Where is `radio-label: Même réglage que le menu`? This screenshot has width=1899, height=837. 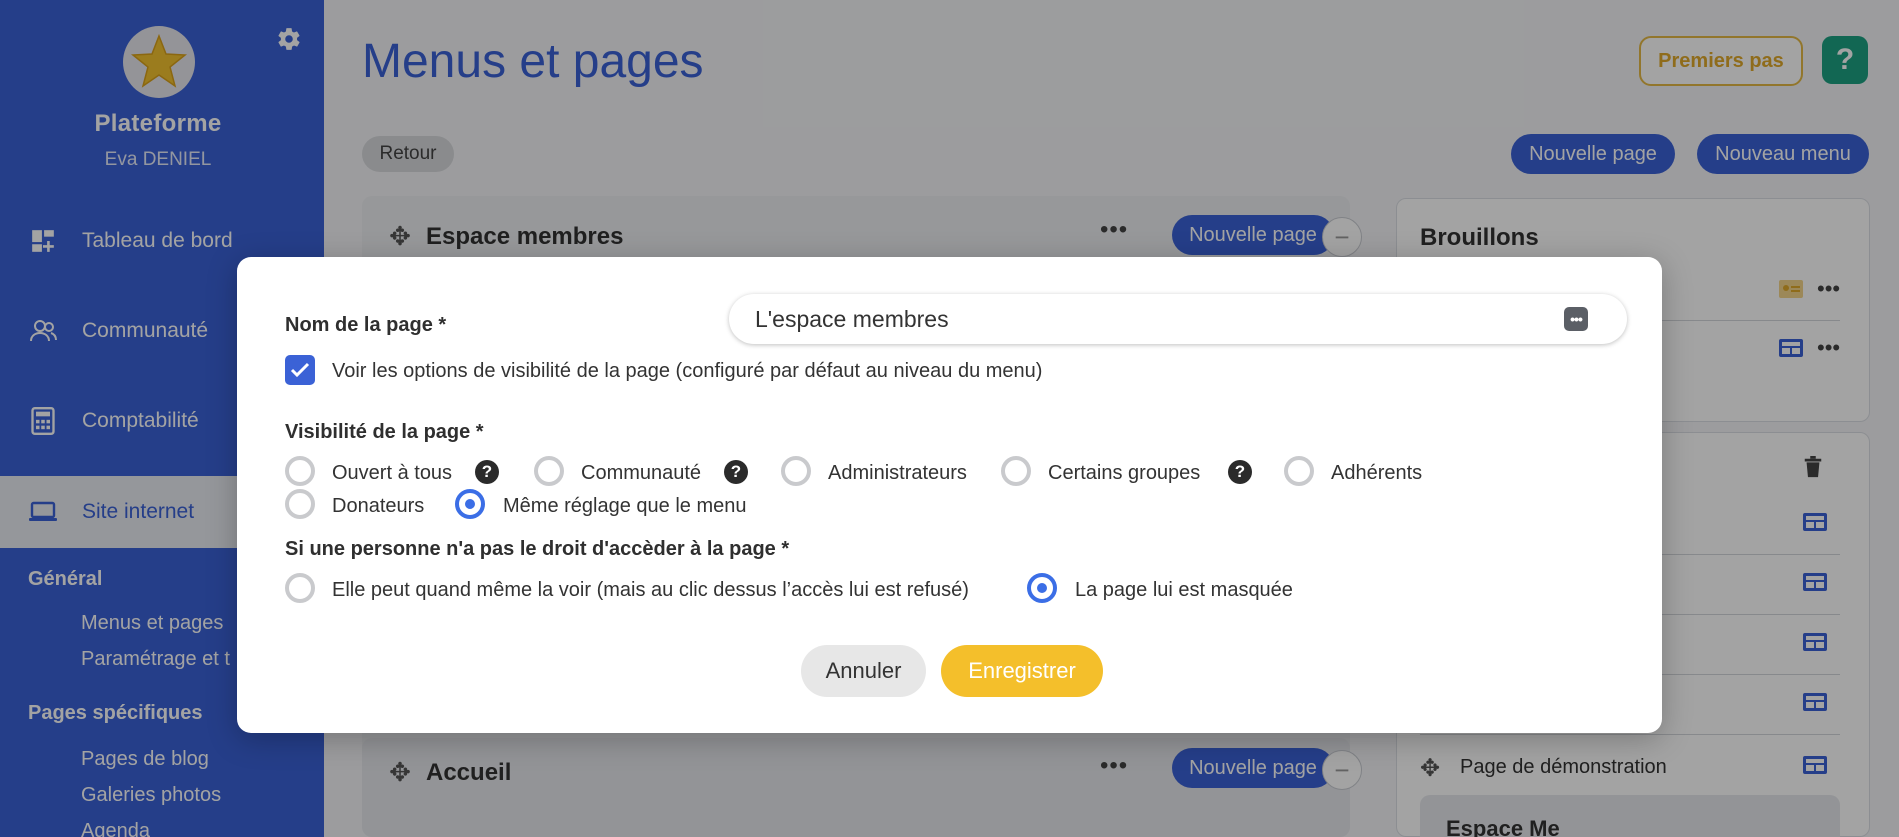
radio-label: Même réglage que le menu is located at coordinates (625, 506).